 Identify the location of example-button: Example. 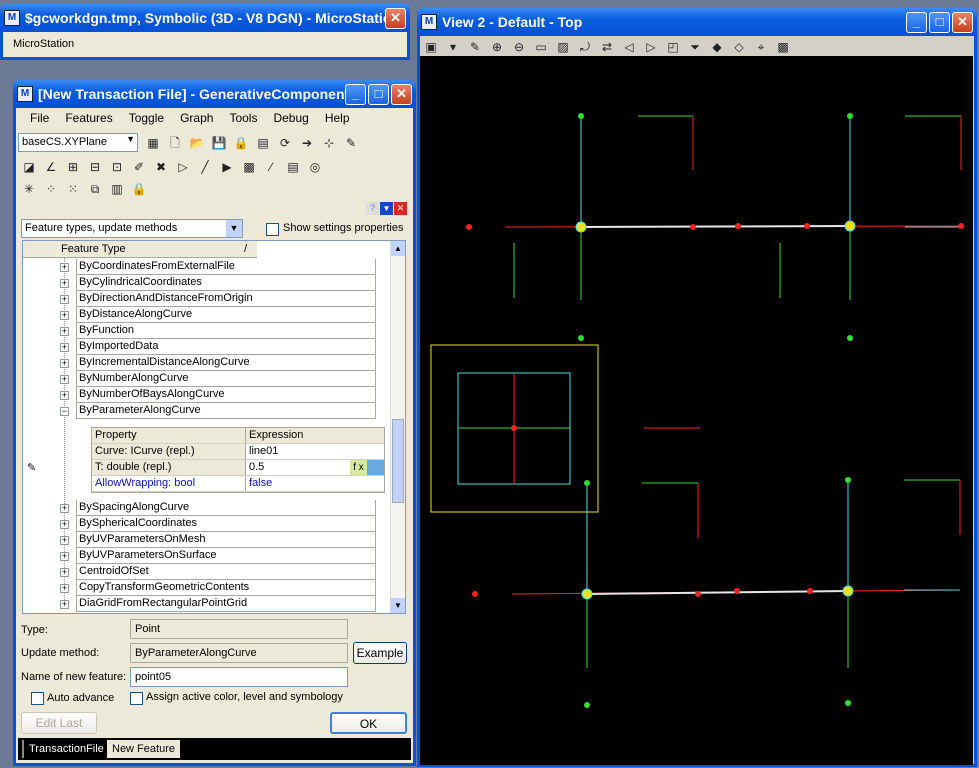
(380, 653).